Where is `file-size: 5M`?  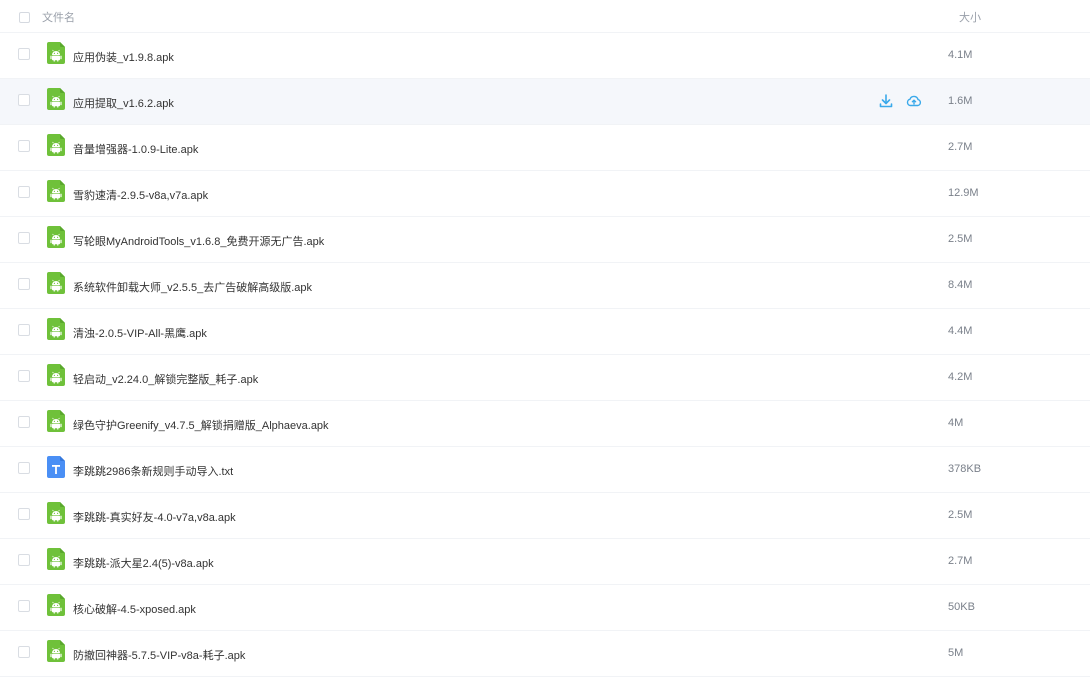
file-size: 5M is located at coordinates (956, 653).